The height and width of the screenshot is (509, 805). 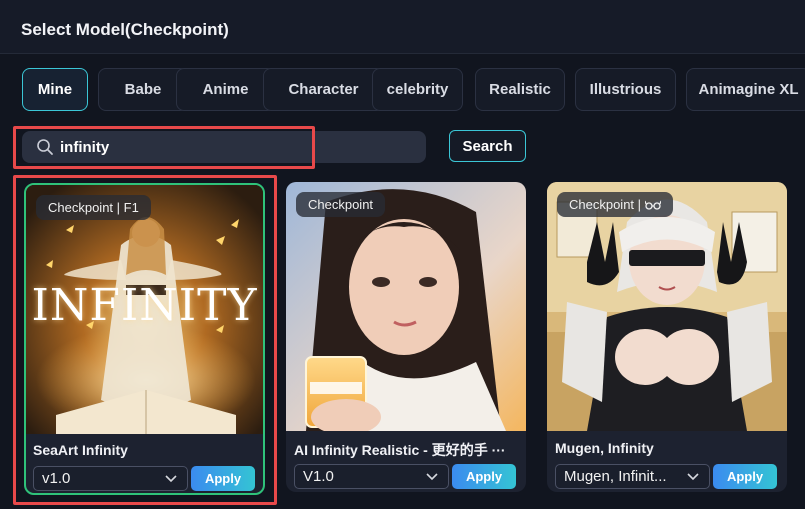 I want to click on version-value: v1.0, so click(x=56, y=478).